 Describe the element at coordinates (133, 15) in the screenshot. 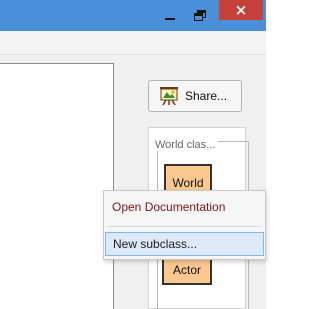

I see `window-titlebar: ×` at that location.